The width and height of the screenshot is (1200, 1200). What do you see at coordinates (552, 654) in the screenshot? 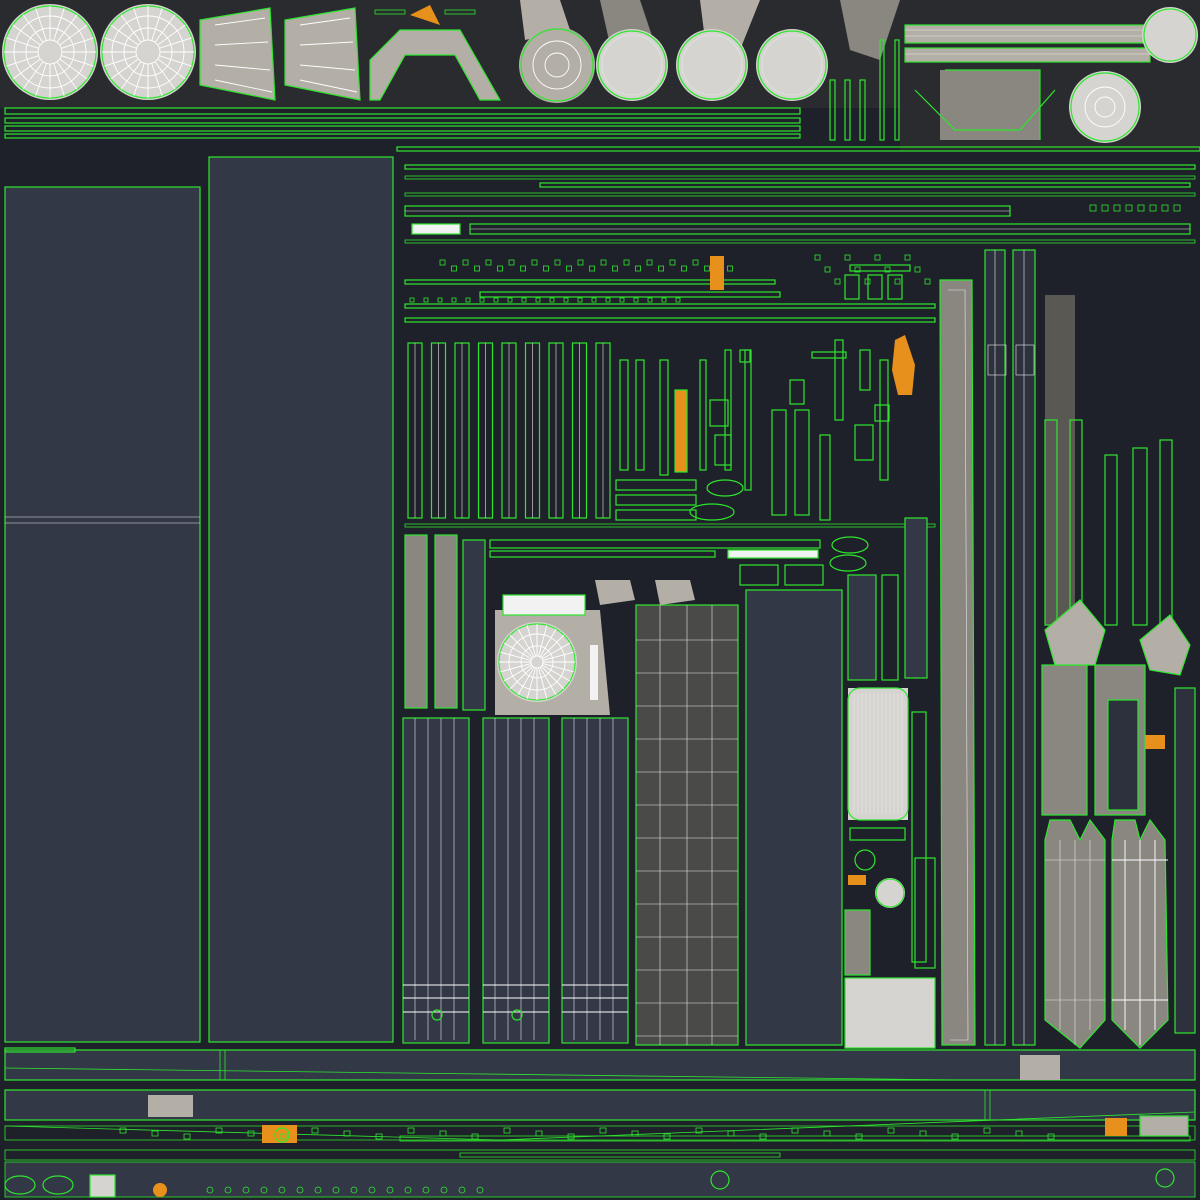
I see `fan-island` at bounding box center [552, 654].